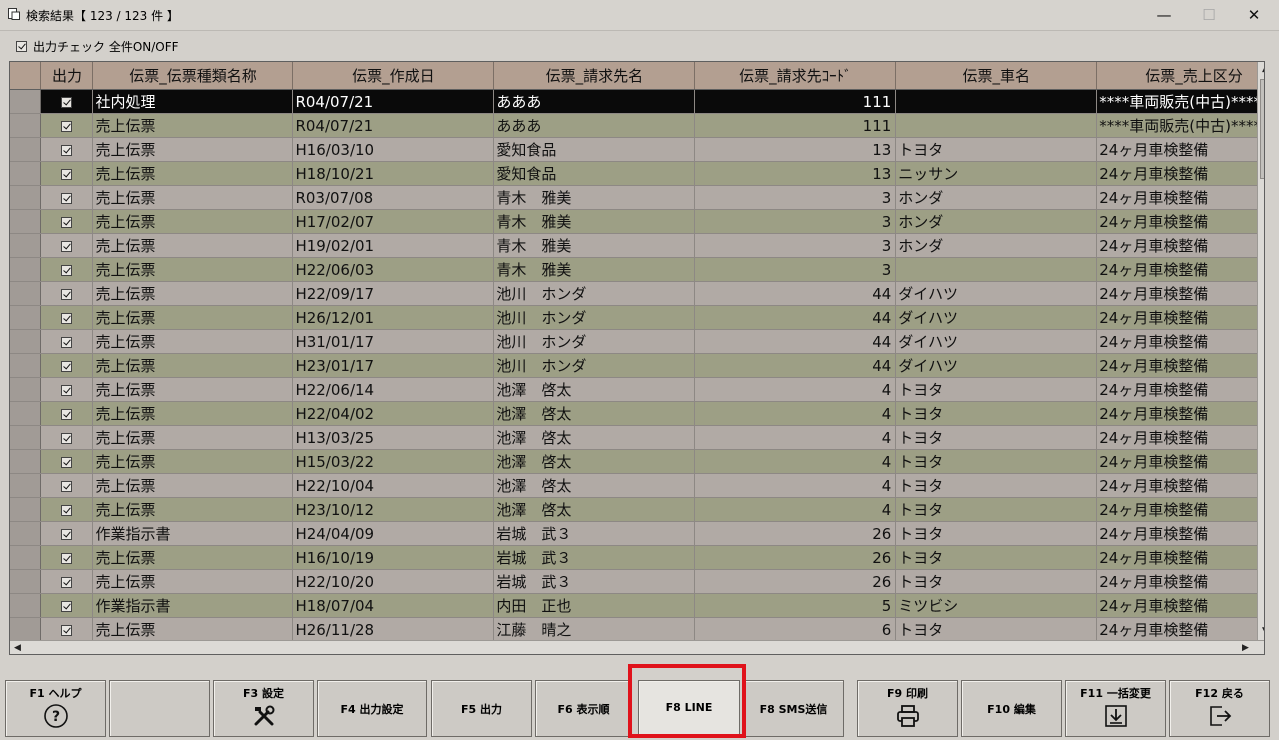 This screenshot has width=1279, height=740. Describe the element at coordinates (393, 461) in the screenshot. I see `date-cell: H15/03/22` at that location.